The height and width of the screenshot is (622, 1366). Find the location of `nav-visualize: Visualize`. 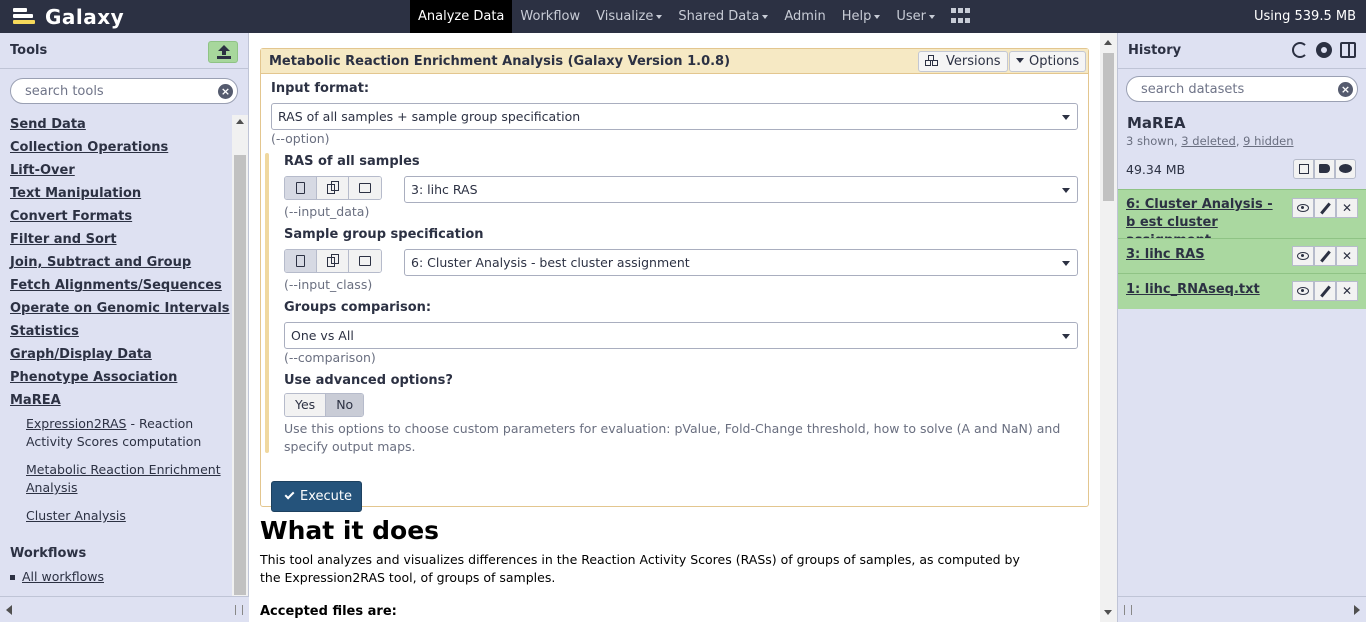

nav-visualize: Visualize is located at coordinates (629, 16).